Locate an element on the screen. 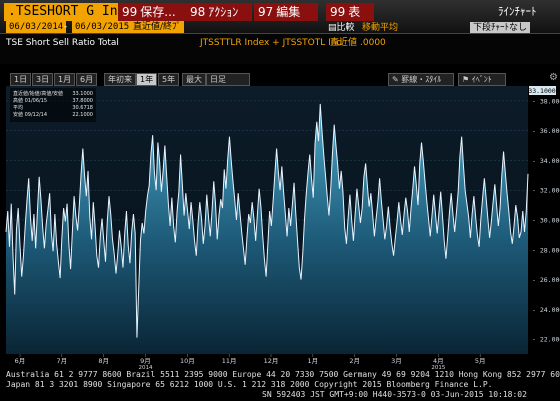 This screenshot has width=560, height=401. menu-label: ｱｸｼｮﾝ is located at coordinates (223, 12).